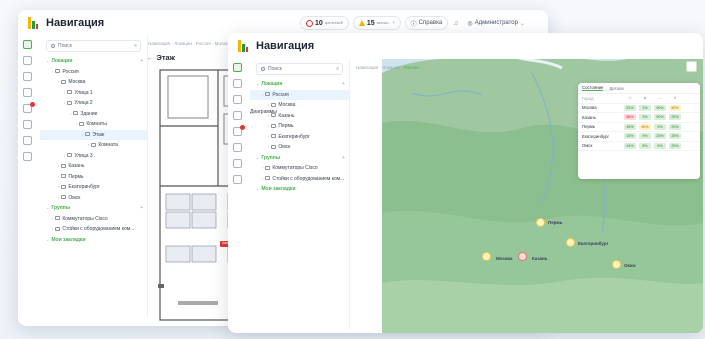  Describe the element at coordinates (93, 124) in the screenshot. I see `tree-item: › Комнаты` at that location.